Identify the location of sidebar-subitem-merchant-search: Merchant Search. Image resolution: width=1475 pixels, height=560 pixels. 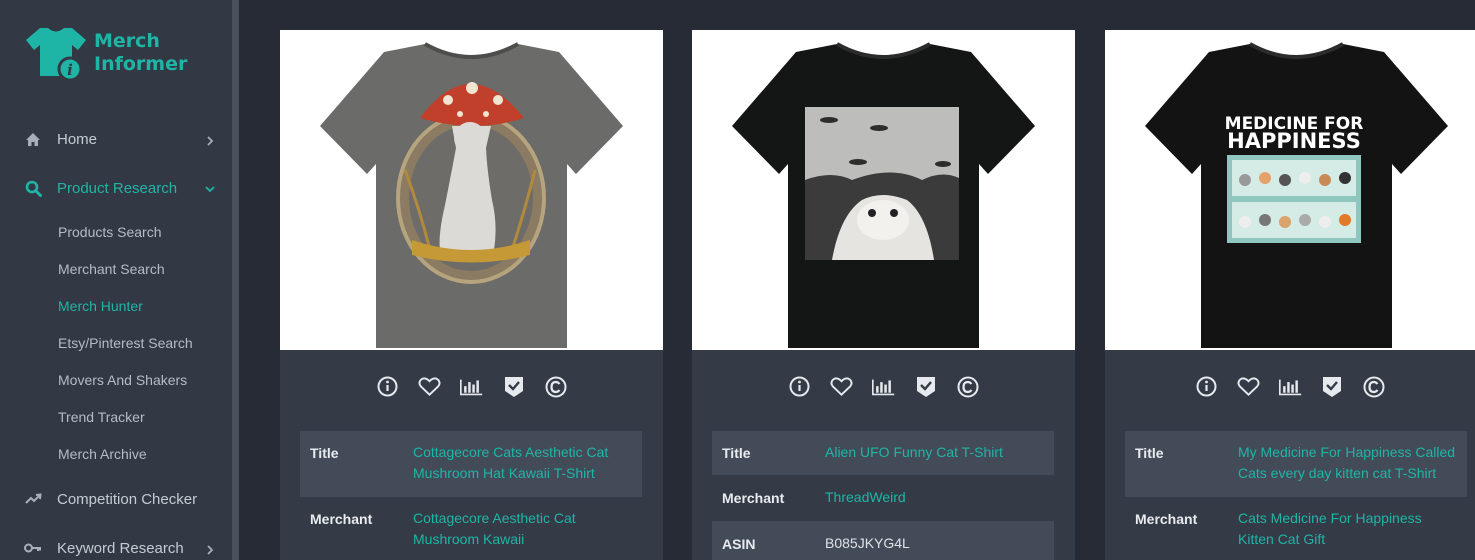
(111, 269).